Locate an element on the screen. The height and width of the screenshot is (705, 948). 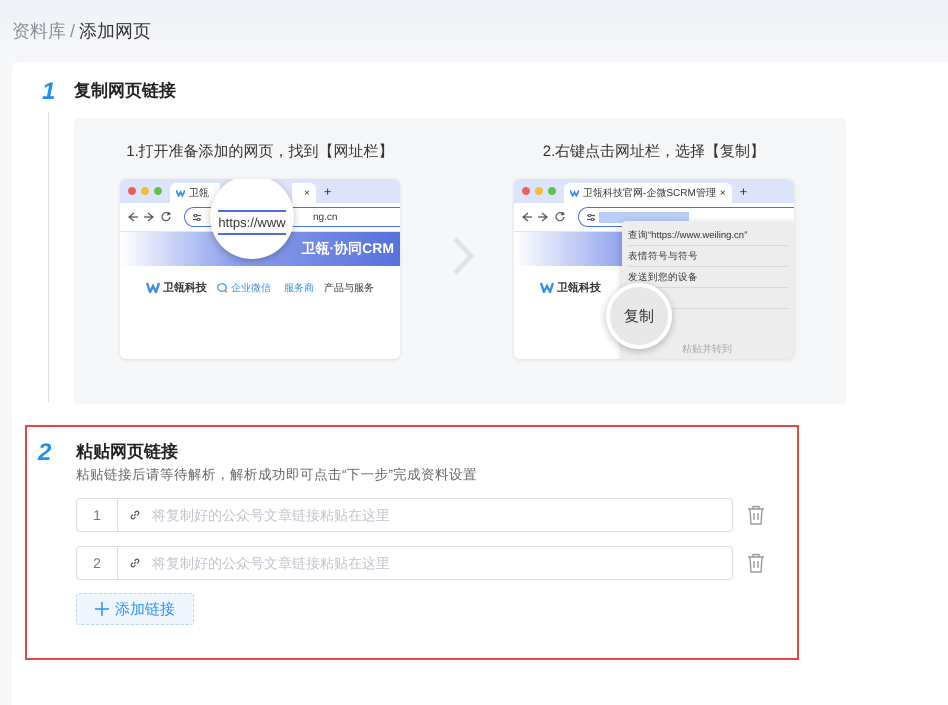
menu-item: 表情符号与符号 is located at coordinates (708, 256).